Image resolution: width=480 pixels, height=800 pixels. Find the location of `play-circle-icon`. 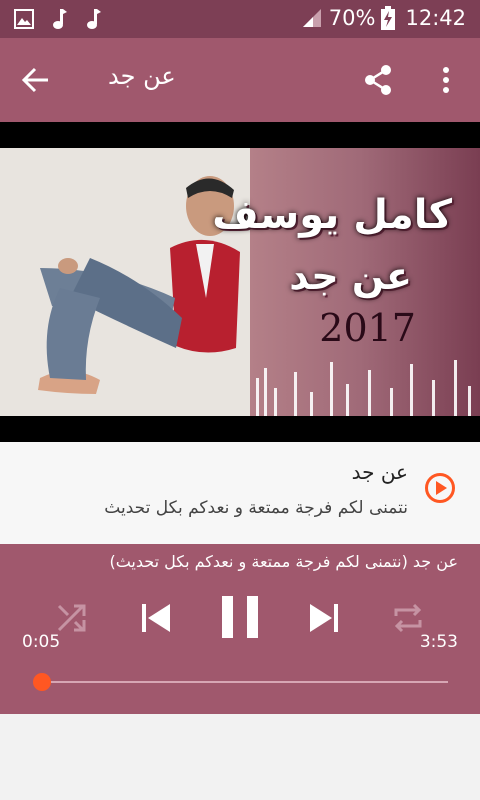

play-circle-icon is located at coordinates (440, 488).